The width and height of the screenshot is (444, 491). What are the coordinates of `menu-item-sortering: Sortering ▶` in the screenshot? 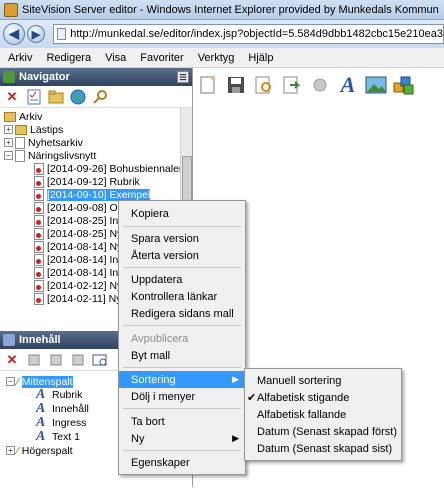 It's located at (182, 379).